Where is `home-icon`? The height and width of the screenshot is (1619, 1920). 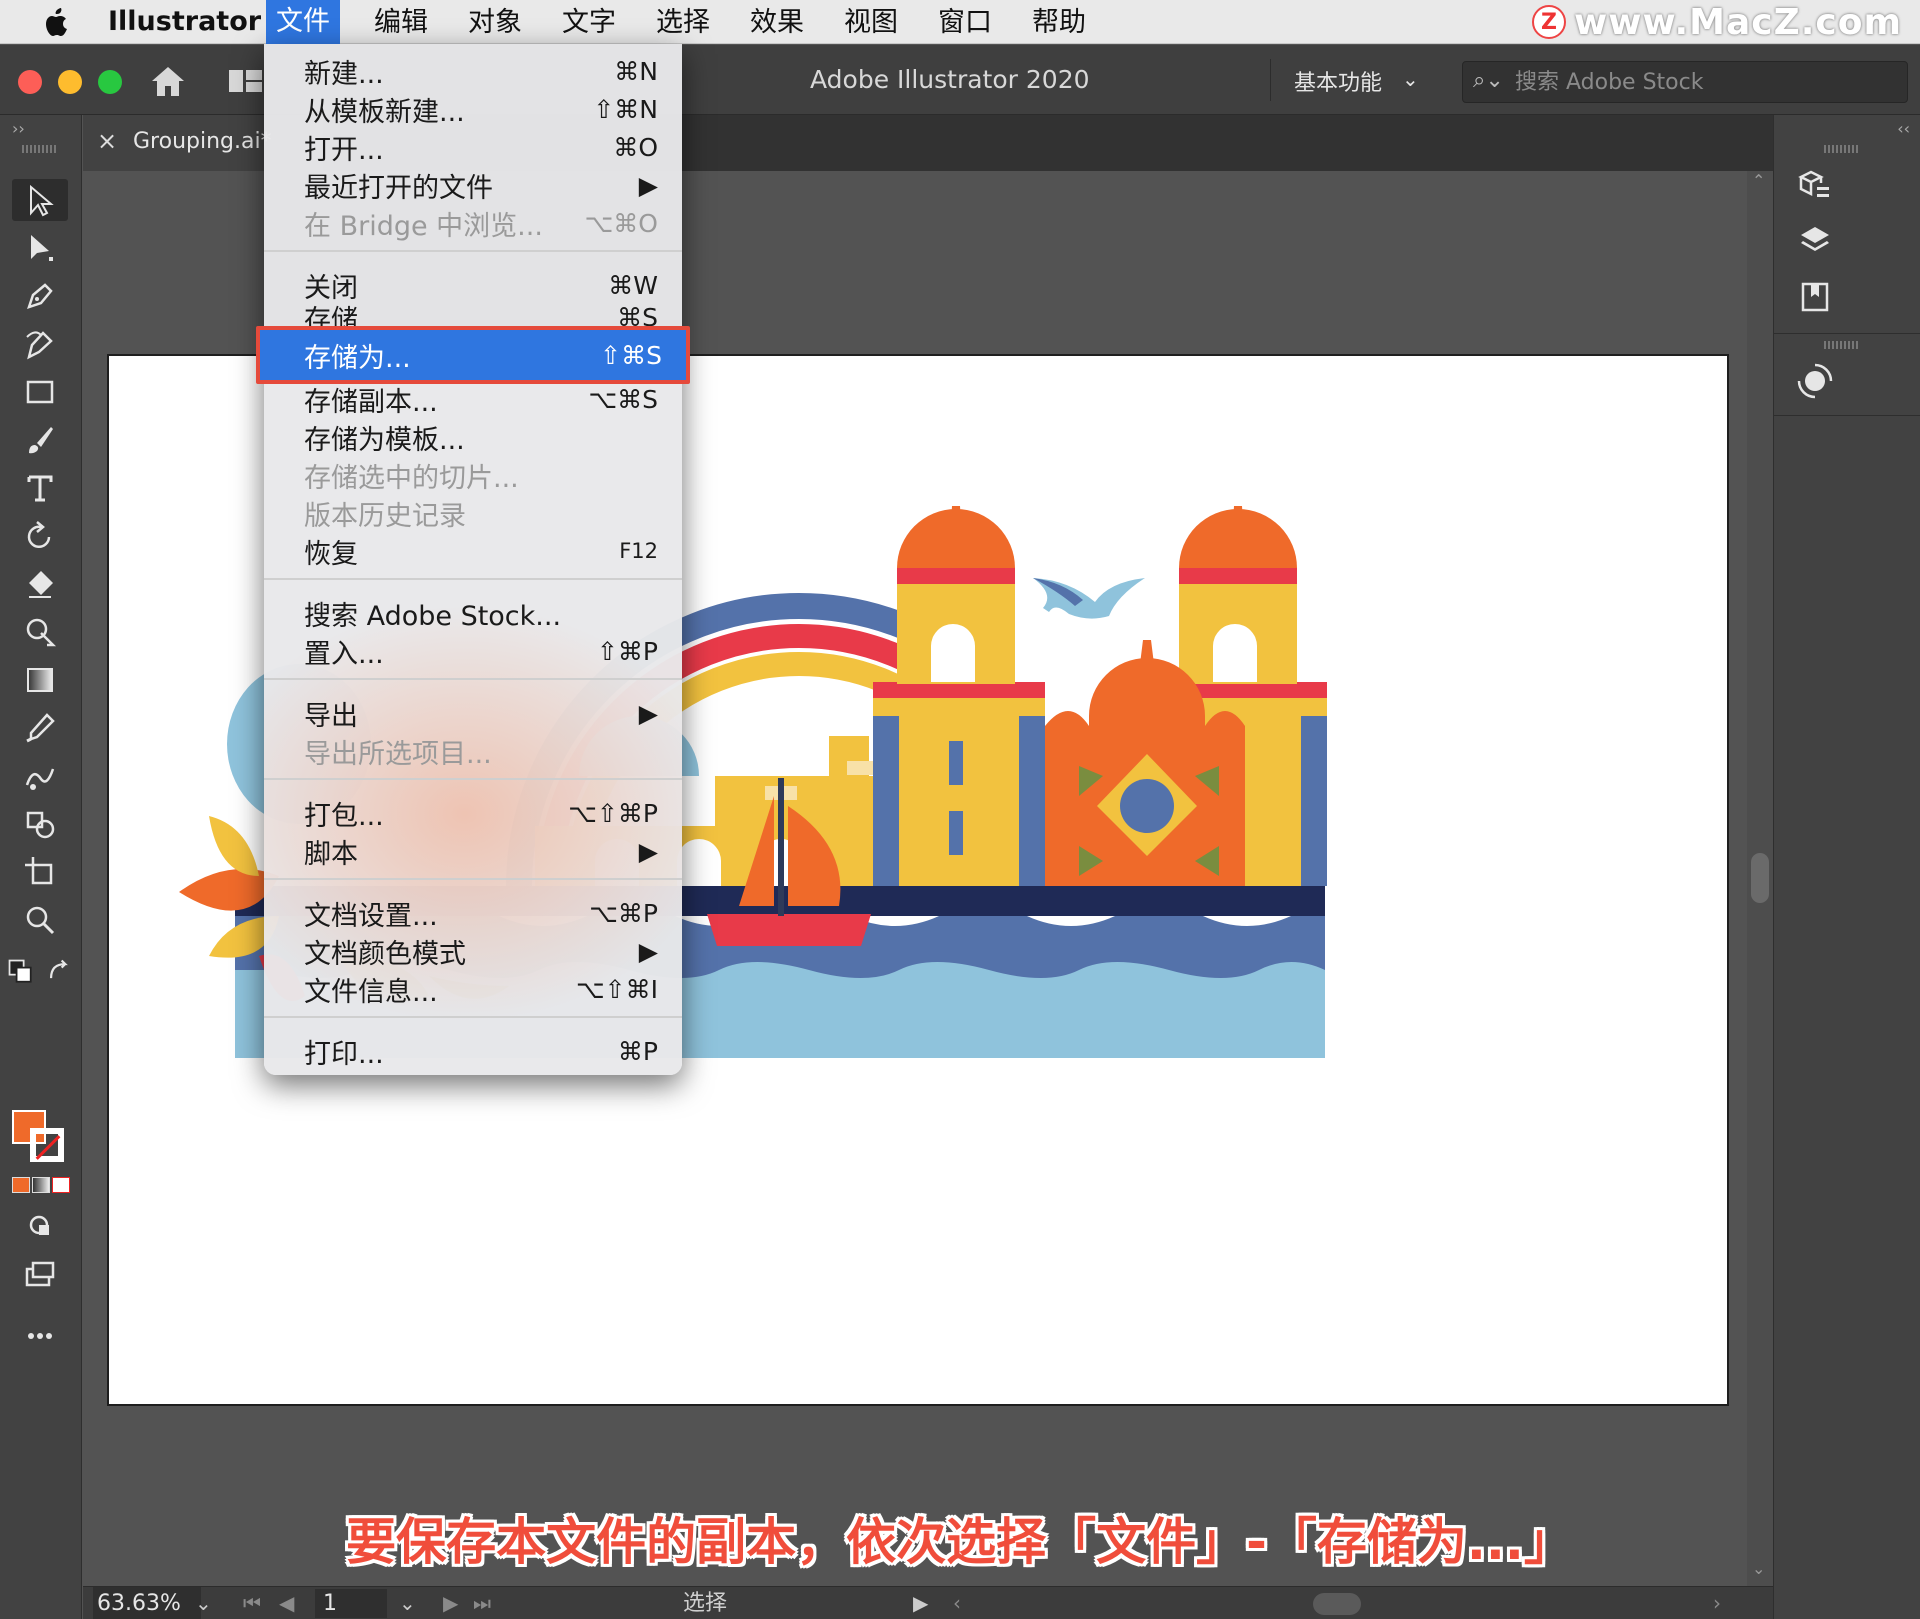
home-icon is located at coordinates (168, 81).